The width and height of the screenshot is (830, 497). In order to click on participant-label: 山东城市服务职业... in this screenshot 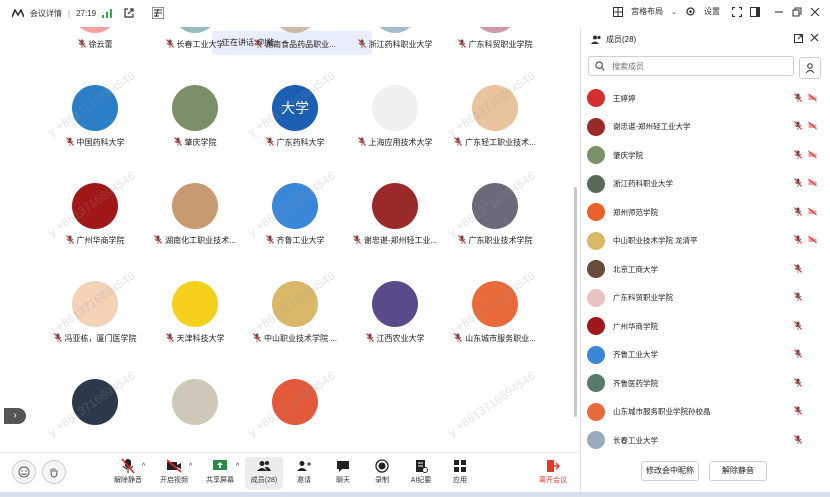, I will do `click(495, 338)`.